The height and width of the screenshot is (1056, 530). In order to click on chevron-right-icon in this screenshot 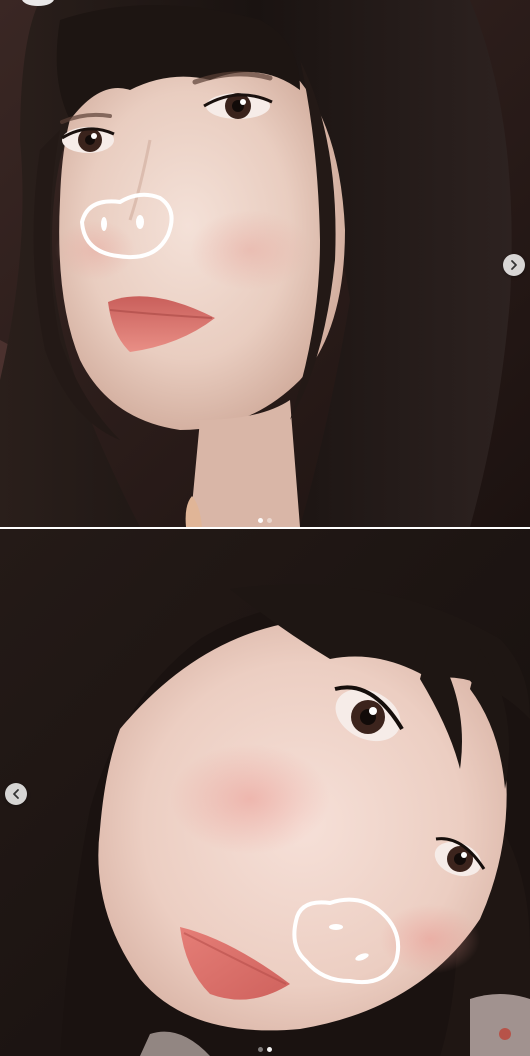, I will do `click(514, 265)`.